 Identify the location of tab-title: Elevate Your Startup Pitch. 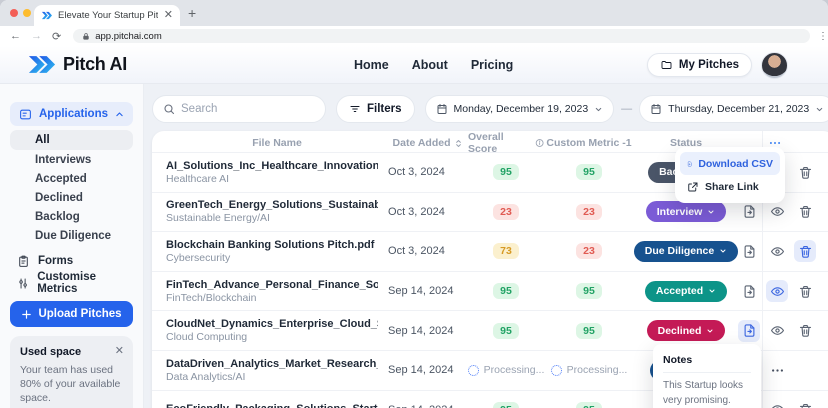
(108, 15).